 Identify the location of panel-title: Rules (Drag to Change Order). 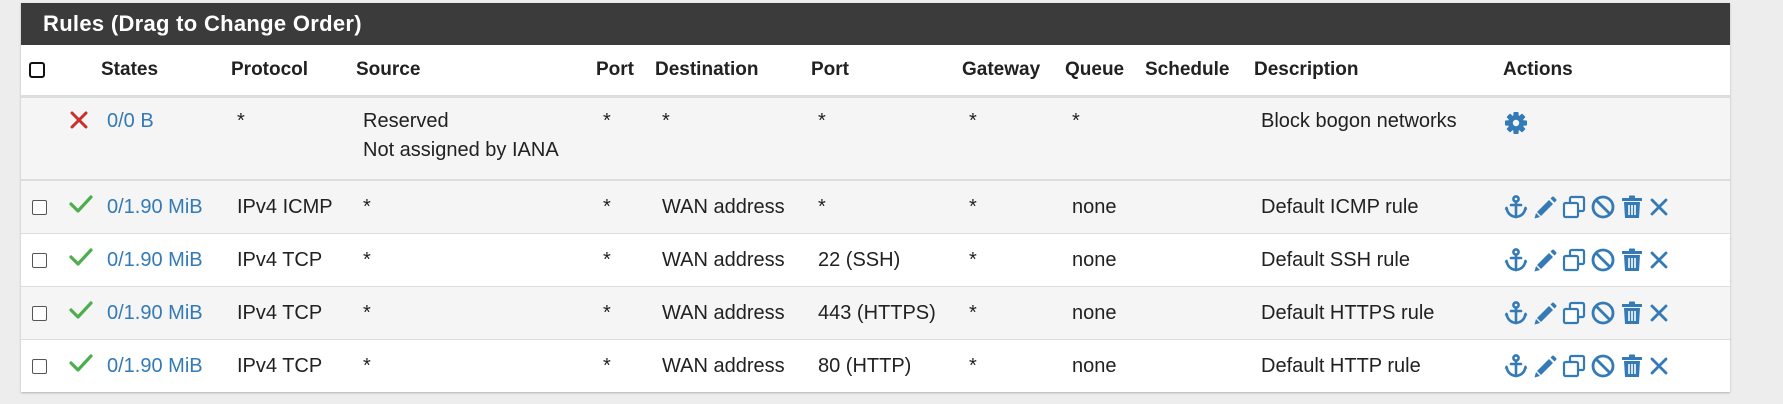
(875, 24).